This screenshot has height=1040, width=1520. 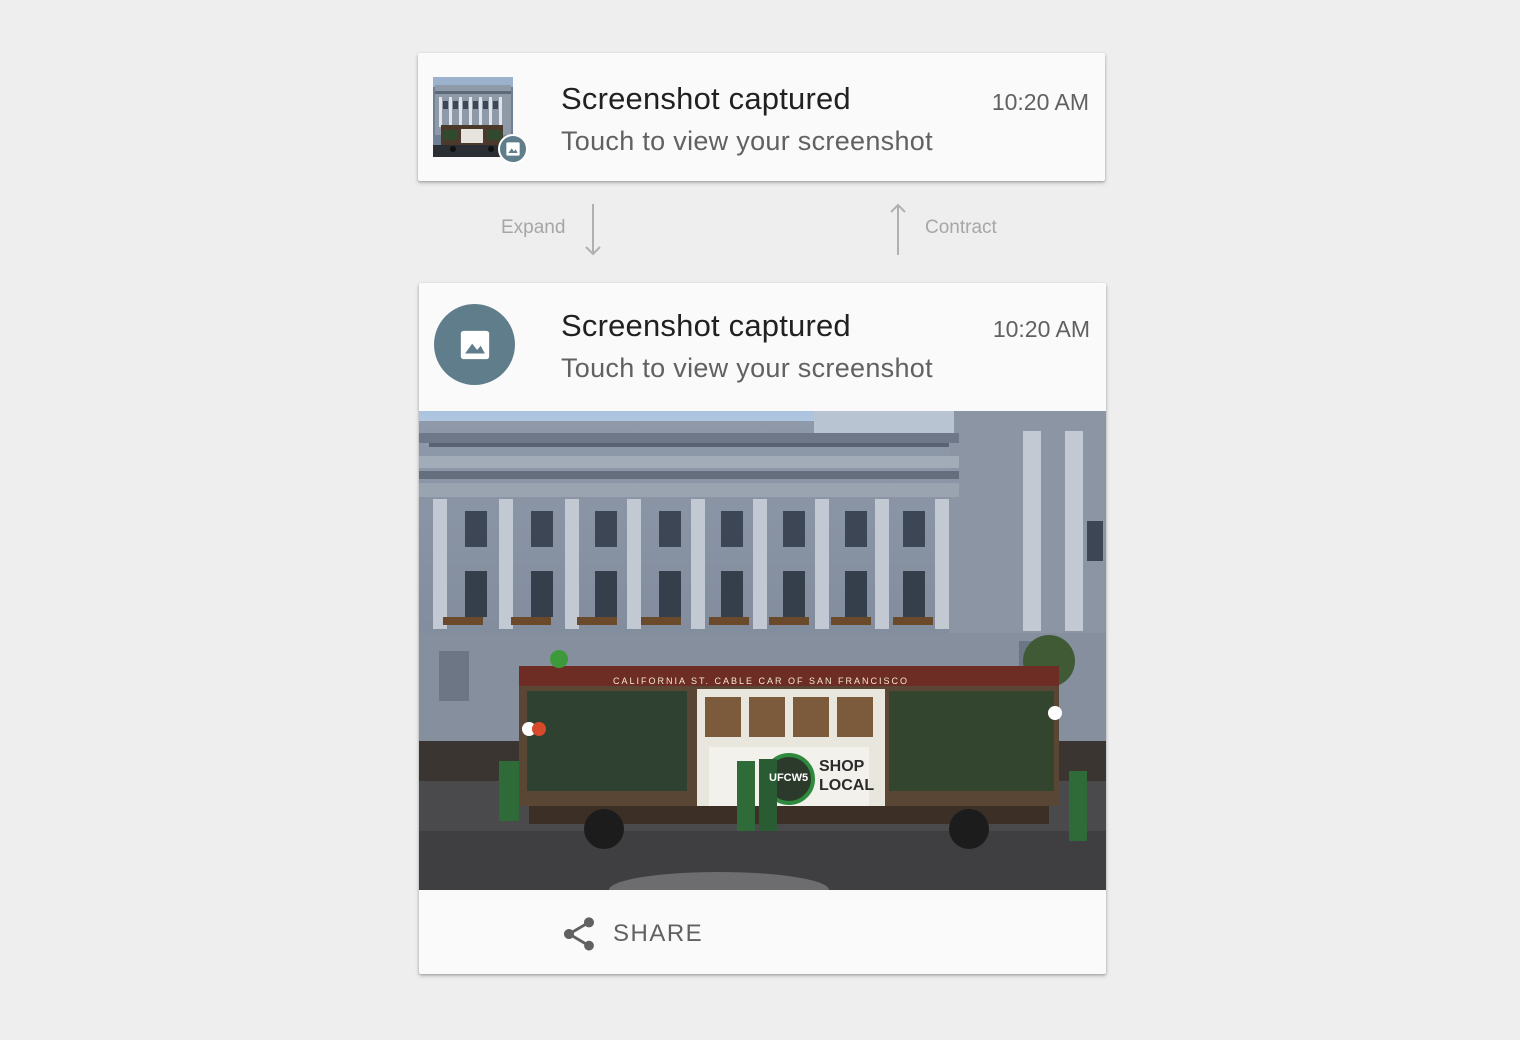 What do you see at coordinates (961, 227) in the screenshot?
I see `contract-label: Contract` at bounding box center [961, 227].